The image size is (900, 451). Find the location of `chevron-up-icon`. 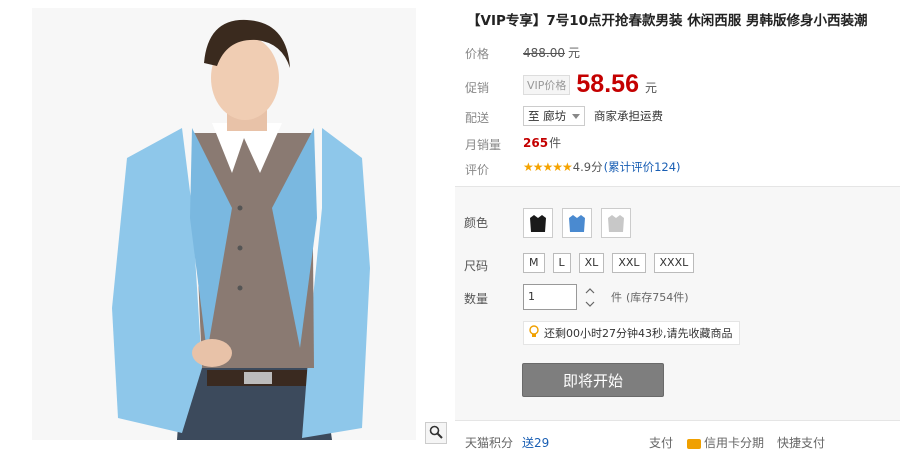

chevron-up-icon is located at coordinates (590, 290).